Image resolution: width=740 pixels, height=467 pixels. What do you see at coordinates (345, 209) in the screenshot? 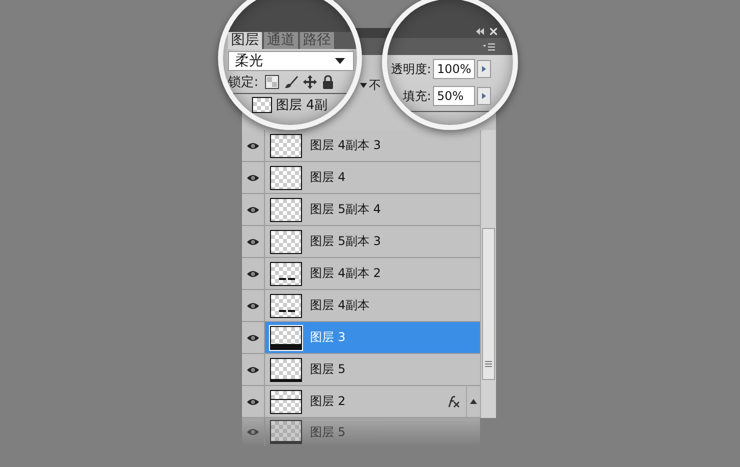
I see `layer-name: 图层 5副本 4` at bounding box center [345, 209].